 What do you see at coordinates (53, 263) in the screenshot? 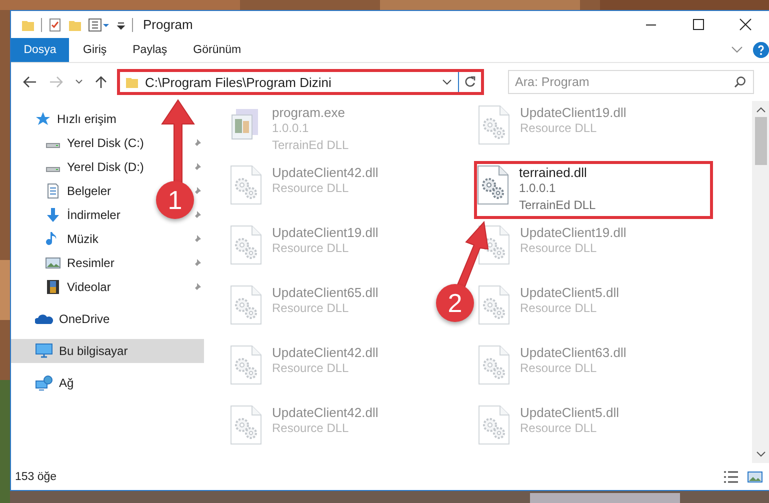
I see `picture-icon` at bounding box center [53, 263].